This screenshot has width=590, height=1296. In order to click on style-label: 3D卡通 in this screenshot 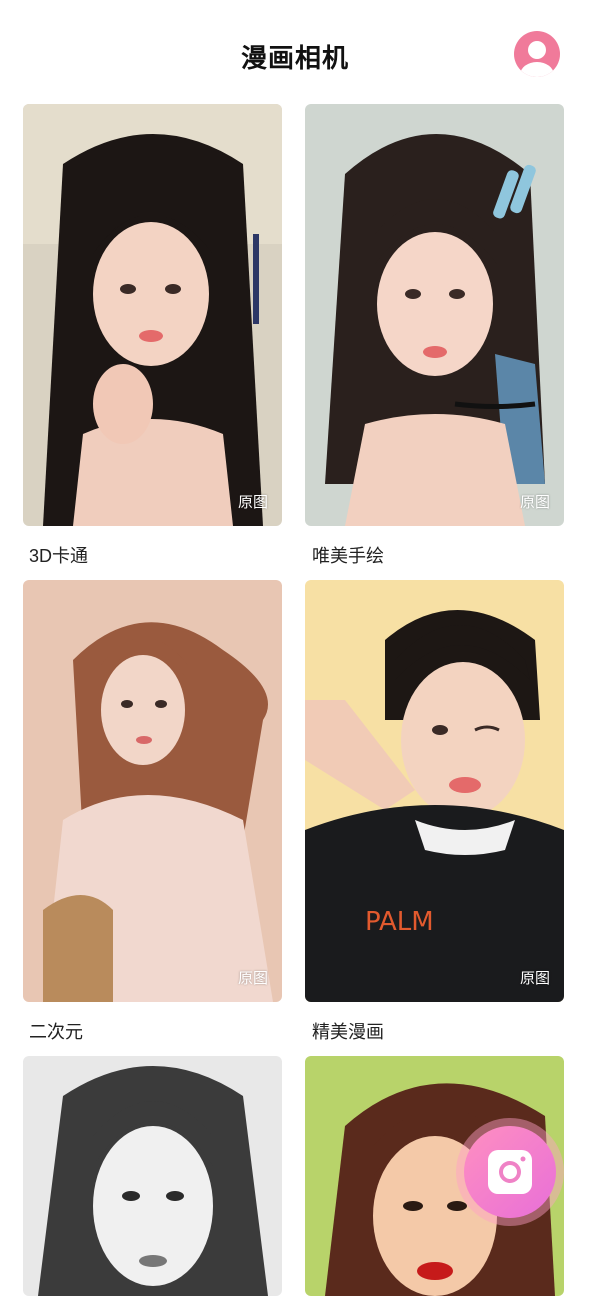, I will do `click(59, 556)`.